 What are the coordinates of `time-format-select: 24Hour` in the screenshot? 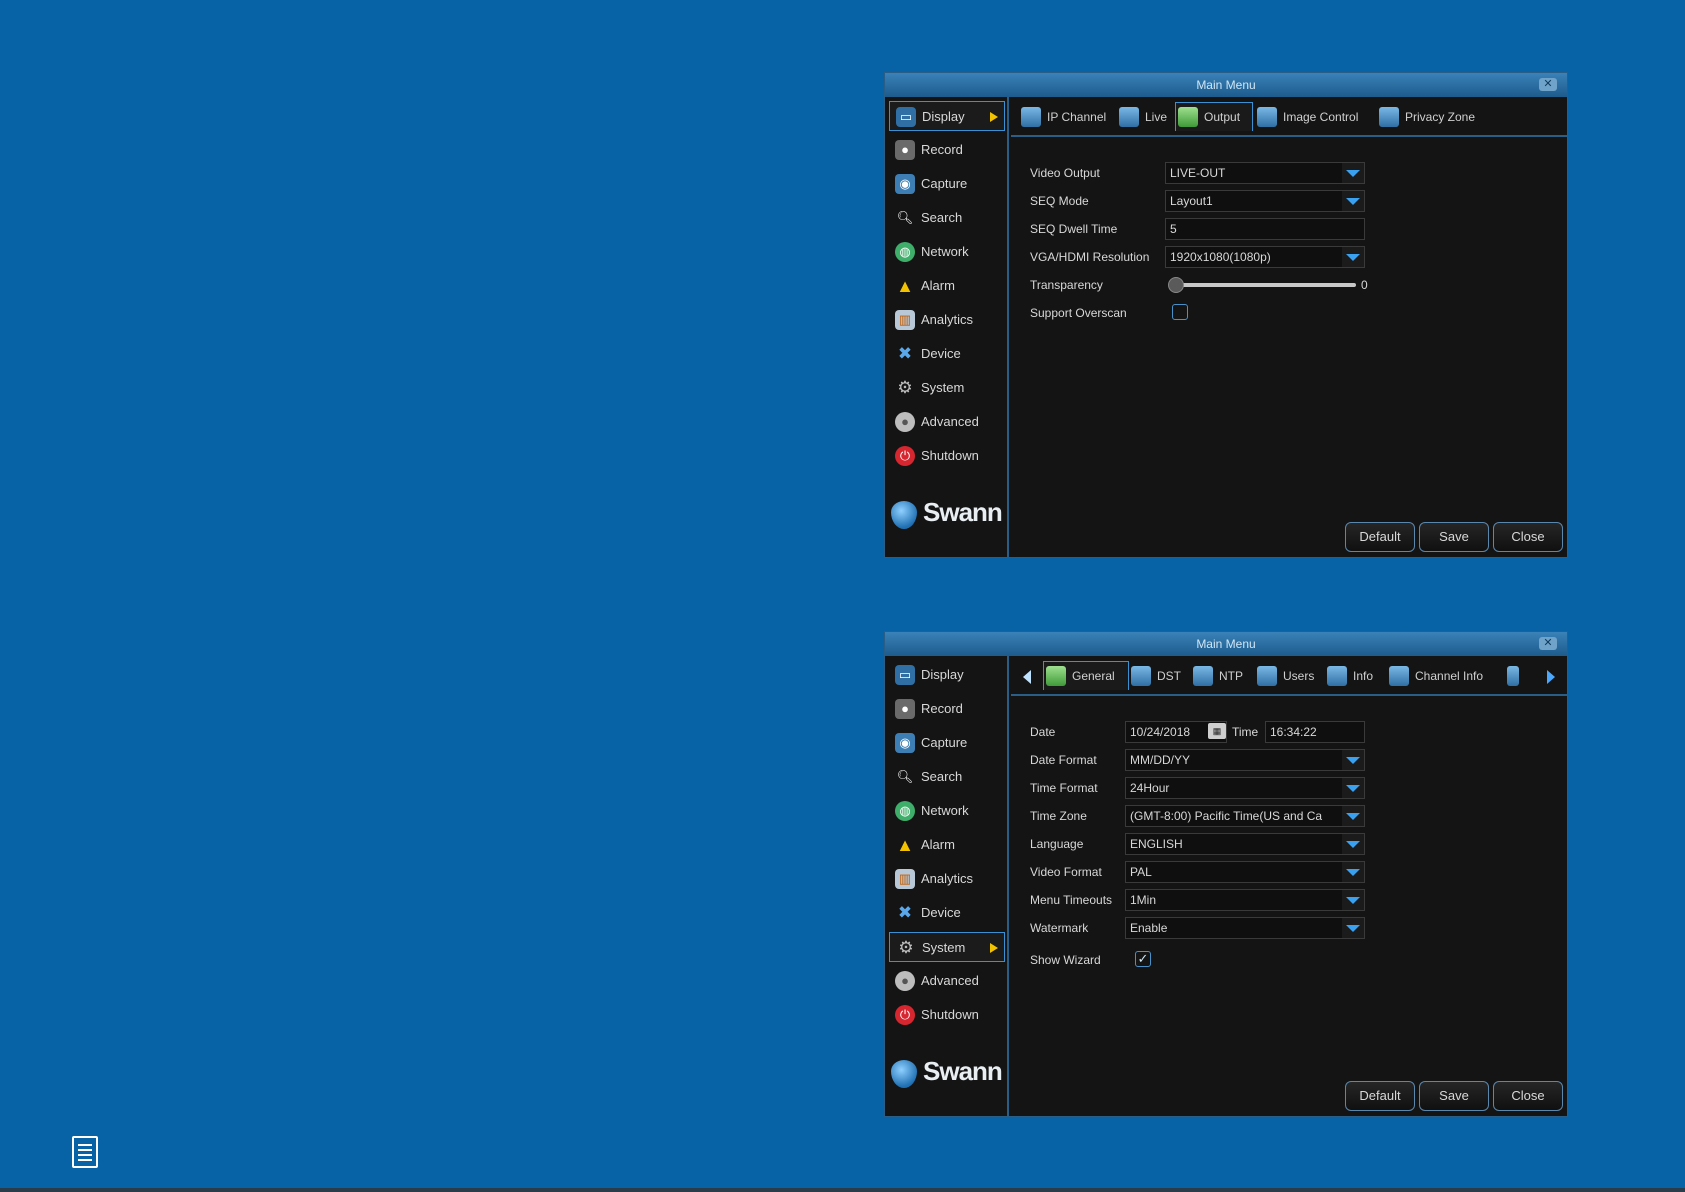 It's located at (1245, 788).